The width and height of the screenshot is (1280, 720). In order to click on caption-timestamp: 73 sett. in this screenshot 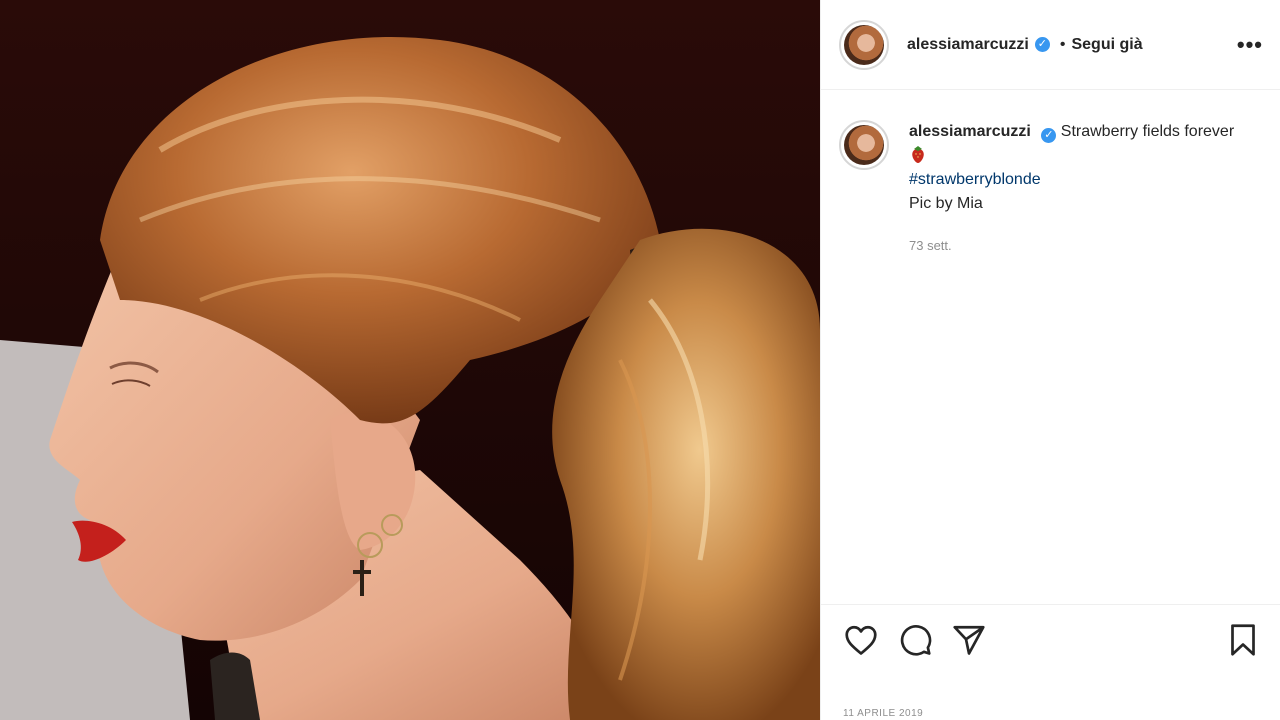, I will do `click(1074, 246)`.